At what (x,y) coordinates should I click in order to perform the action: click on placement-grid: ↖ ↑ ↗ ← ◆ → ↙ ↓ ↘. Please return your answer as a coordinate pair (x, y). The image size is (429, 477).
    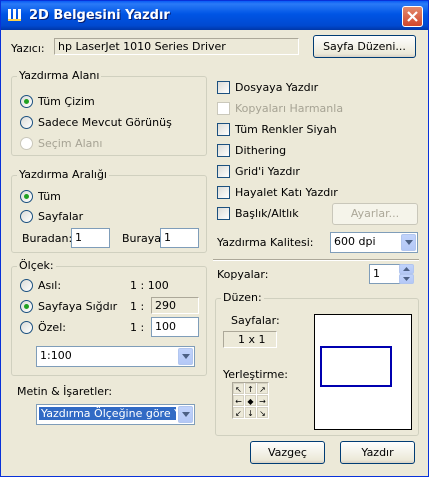
    Looking at the image, I should click on (250, 400).